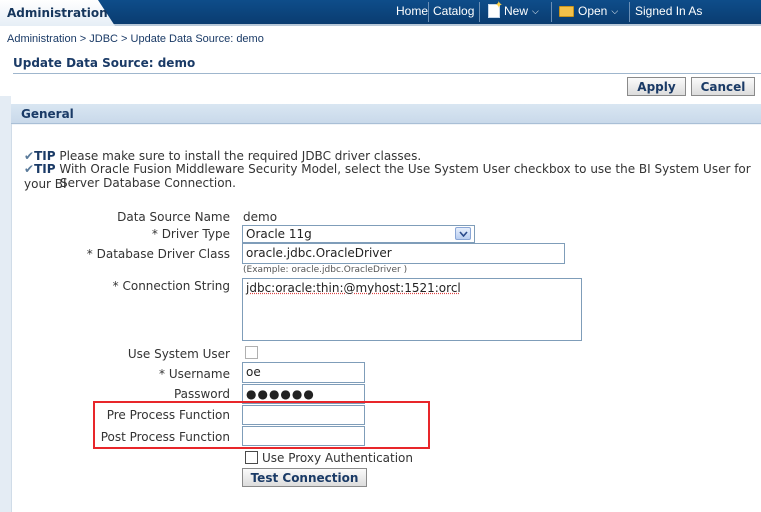 The image size is (761, 512). Describe the element at coordinates (148, 183) in the screenshot. I see `tip-2-continued: Server Database Connection.` at that location.